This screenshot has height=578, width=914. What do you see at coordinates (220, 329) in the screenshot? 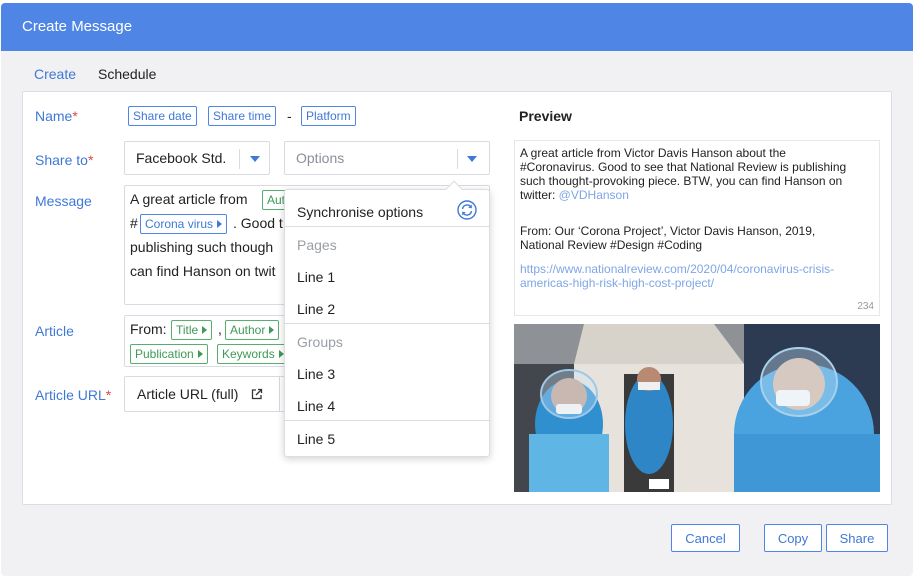
I see `article-comma: ,` at bounding box center [220, 329].